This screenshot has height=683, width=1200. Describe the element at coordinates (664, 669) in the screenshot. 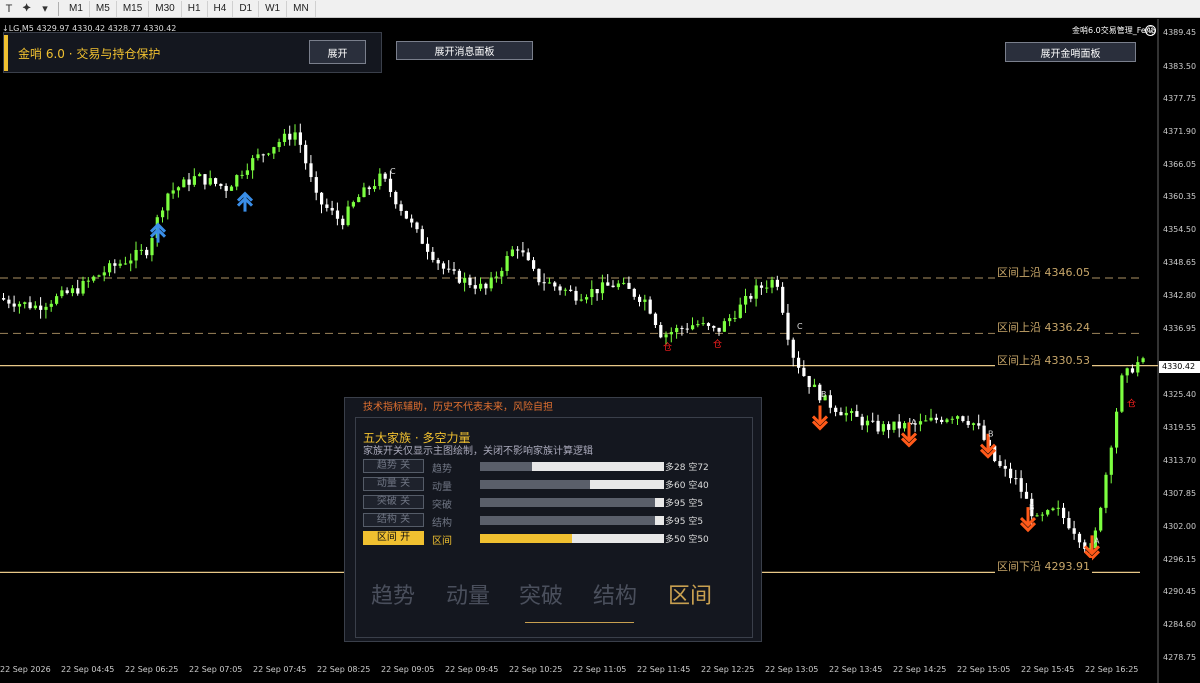

I see `time-tick-label: 22 Sep 11:45` at that location.